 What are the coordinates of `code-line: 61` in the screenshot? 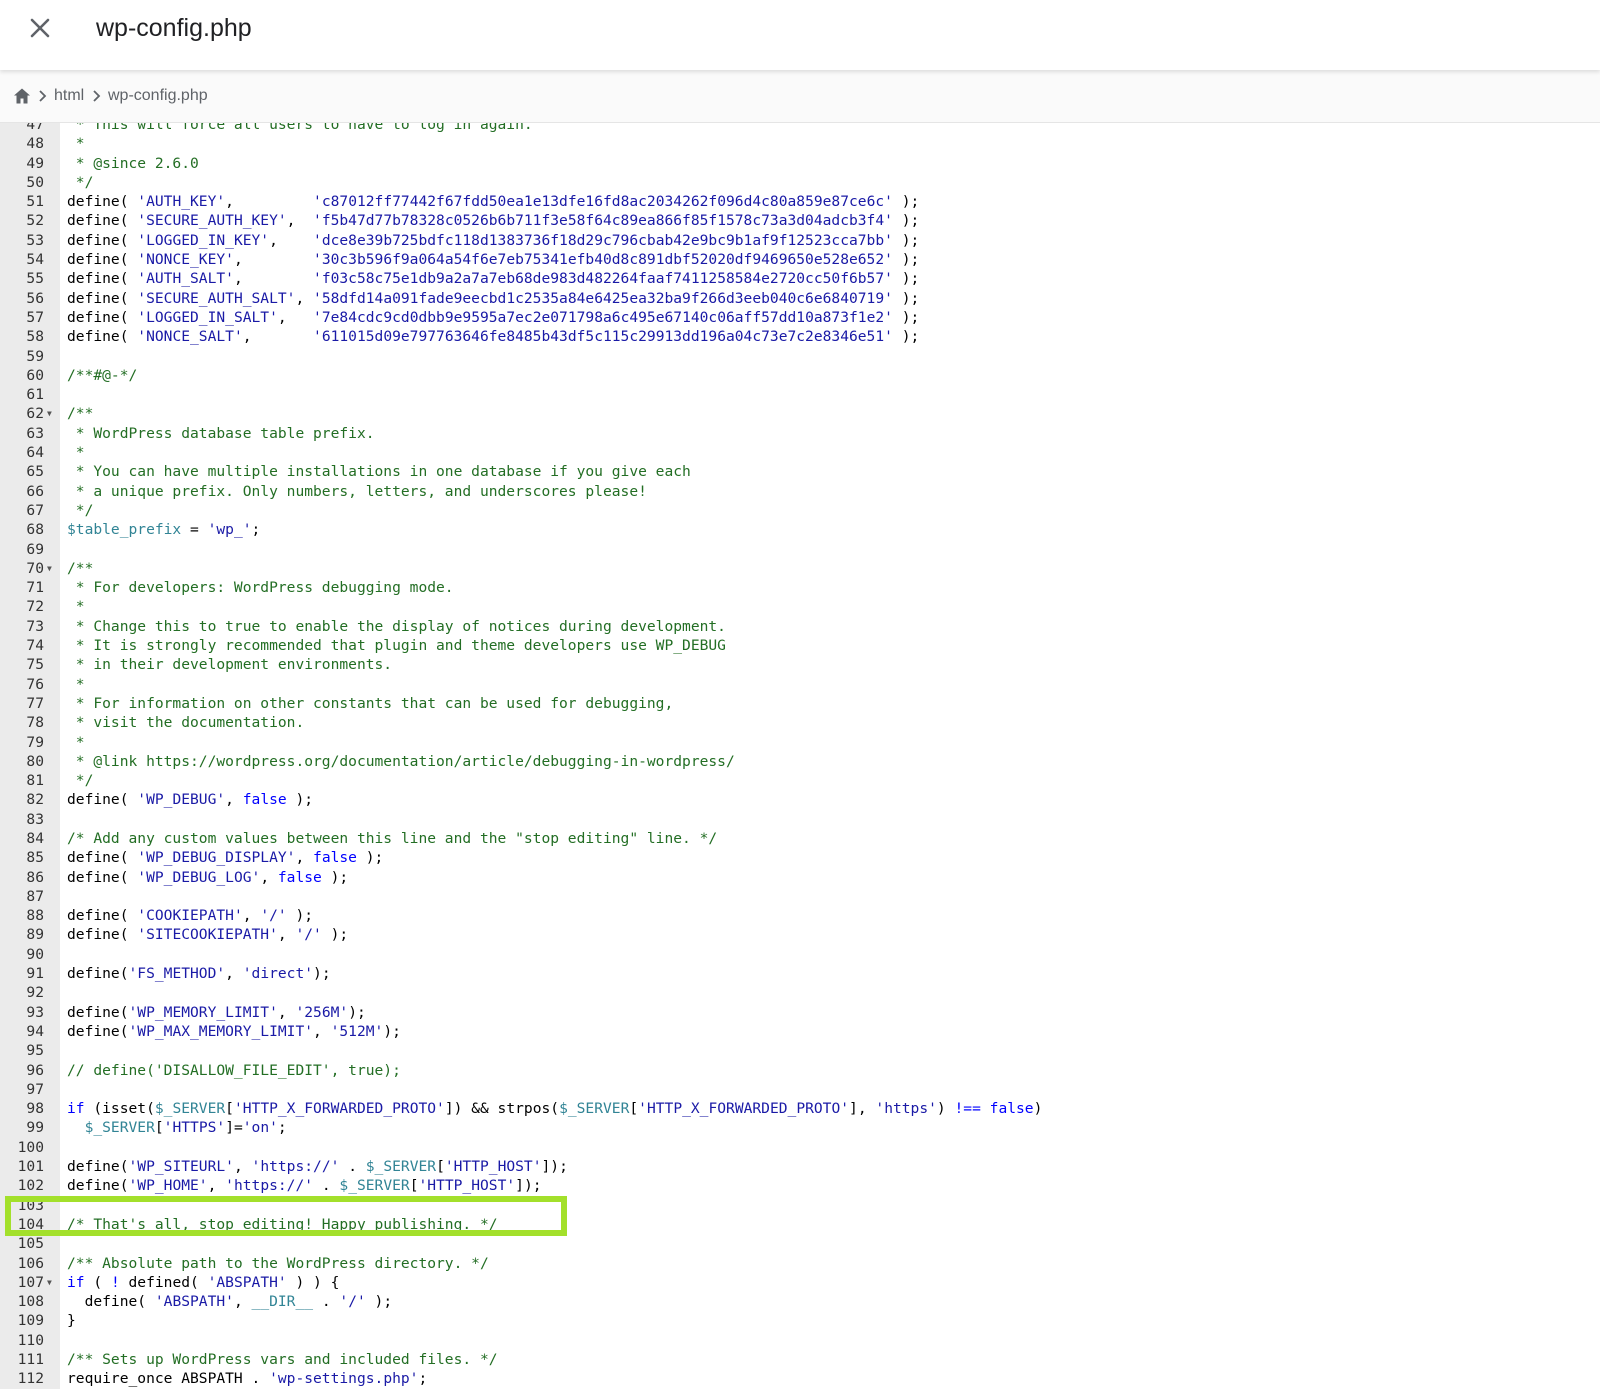 It's located at (800, 394).